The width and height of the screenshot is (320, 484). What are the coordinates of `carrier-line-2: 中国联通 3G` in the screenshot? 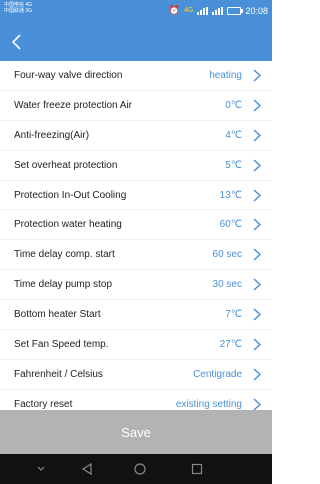 It's located at (18, 11).